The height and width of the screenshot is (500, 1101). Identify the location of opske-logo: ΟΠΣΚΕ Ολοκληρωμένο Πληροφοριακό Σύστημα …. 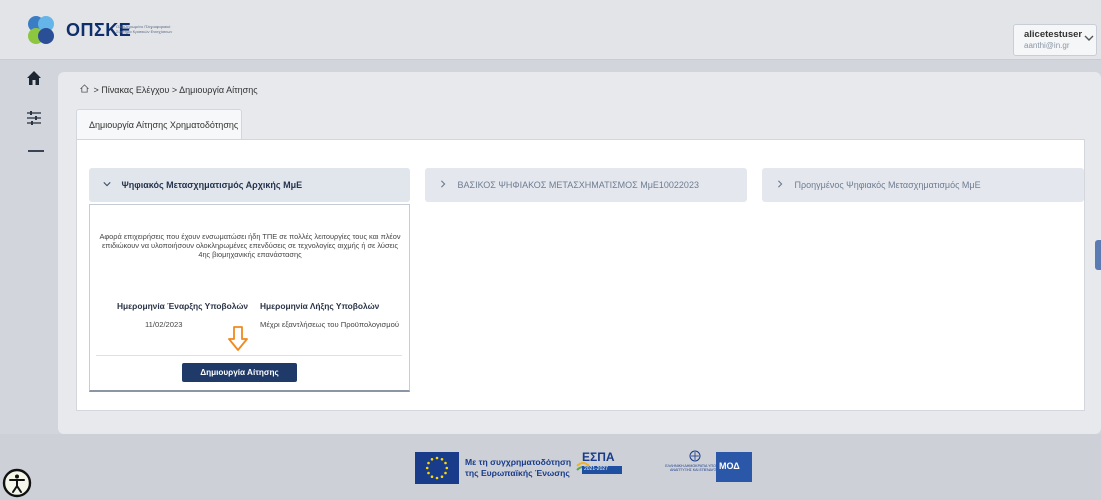
(102, 31).